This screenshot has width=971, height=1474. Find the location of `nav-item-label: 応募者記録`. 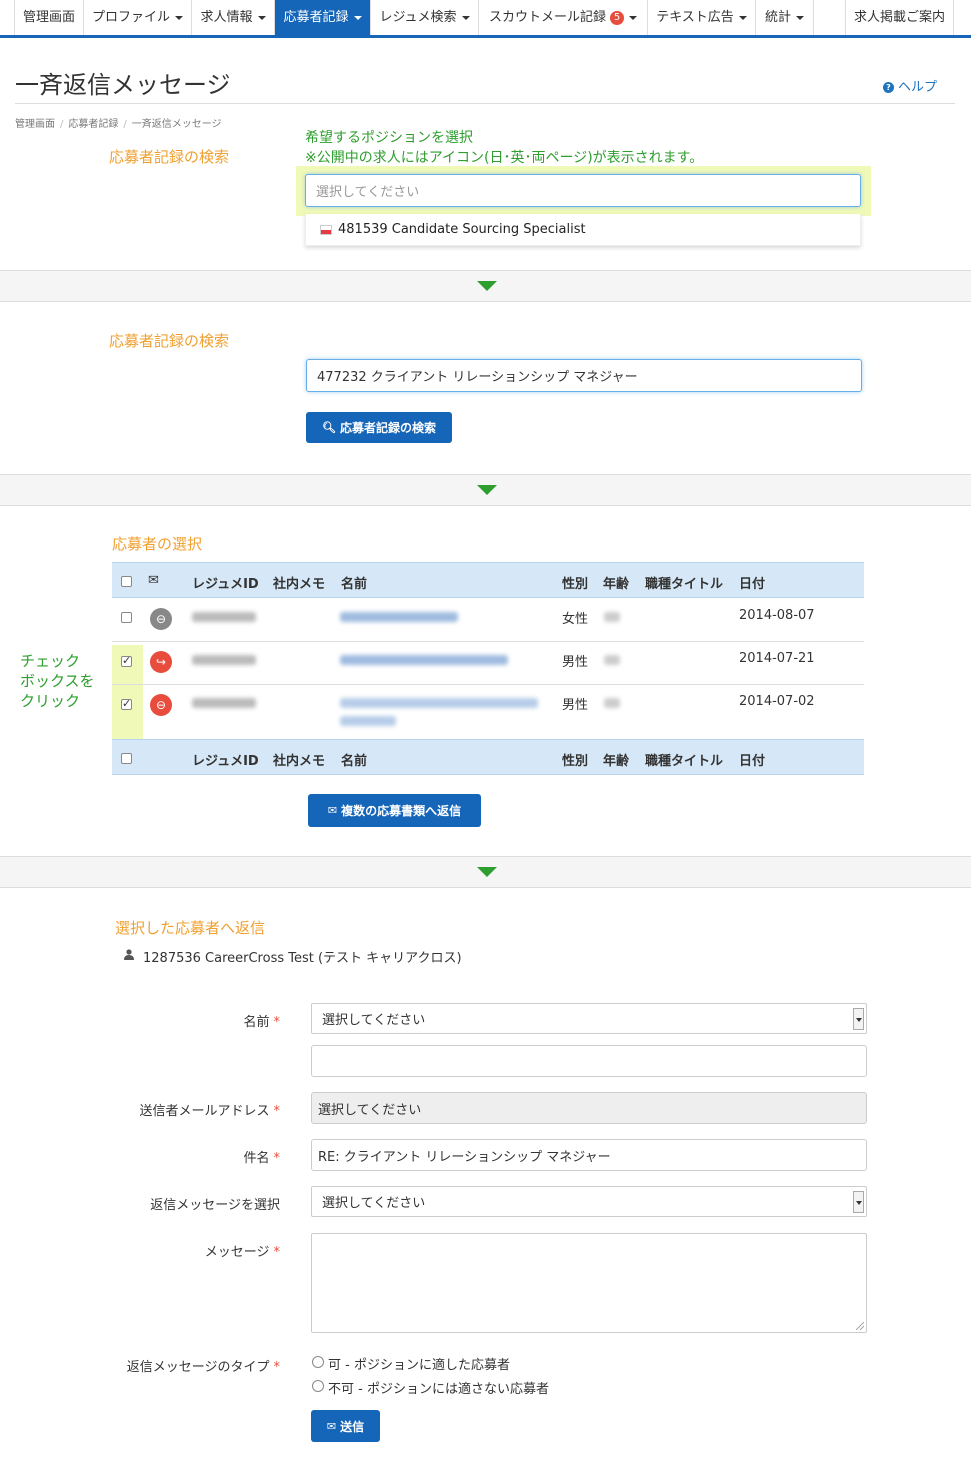

nav-item-label: 応募者記録 is located at coordinates (316, 17).